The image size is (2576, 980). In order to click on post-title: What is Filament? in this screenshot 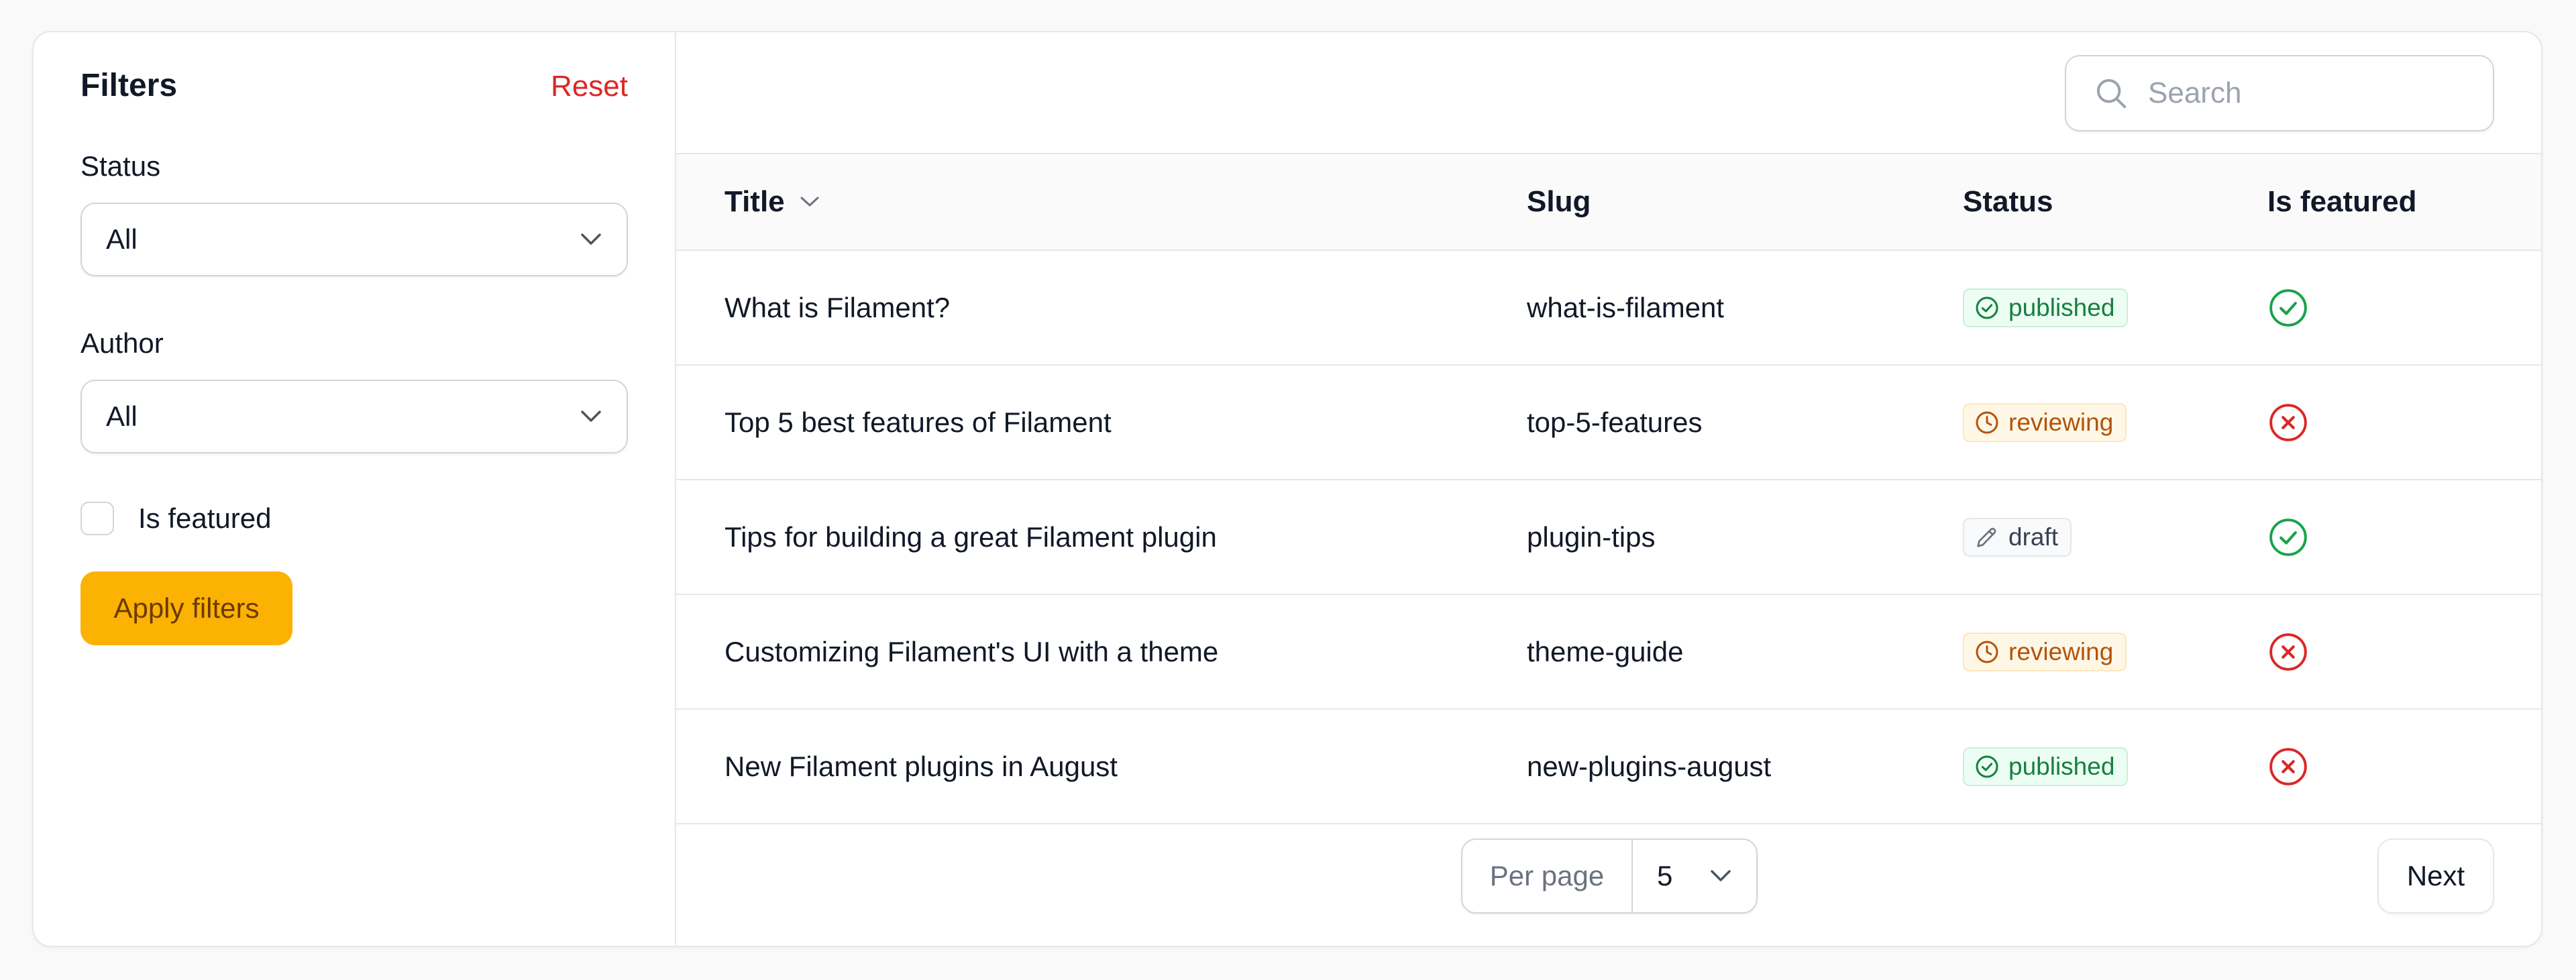, I will do `click(837, 307)`.